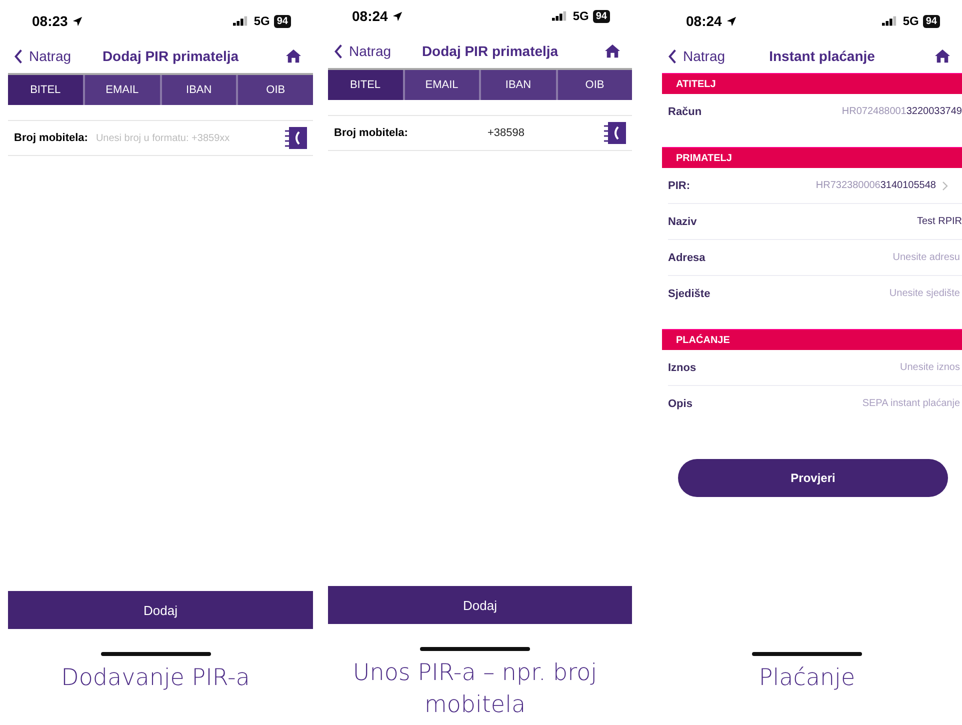 The height and width of the screenshot is (725, 962). I want to click on screen-caption: Dodavanje PIR-a, so click(155, 678).